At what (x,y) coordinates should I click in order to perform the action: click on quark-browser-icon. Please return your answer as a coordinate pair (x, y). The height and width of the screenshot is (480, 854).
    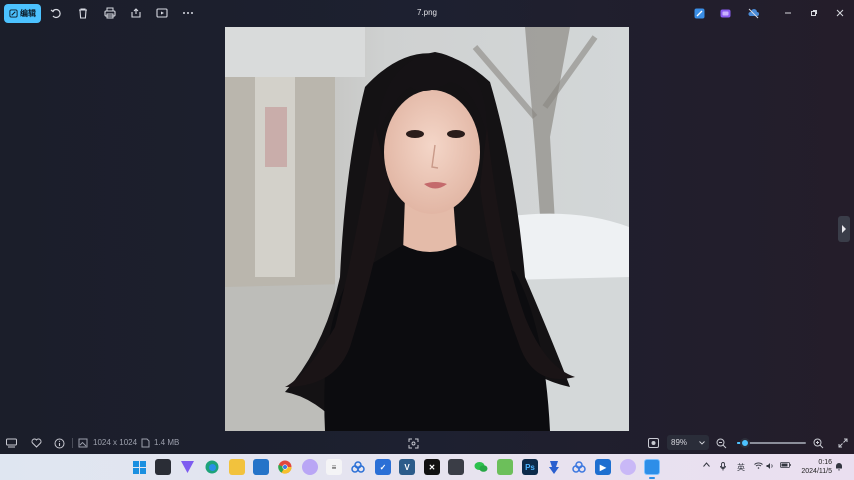
    Looking at the image, I should click on (579, 467).